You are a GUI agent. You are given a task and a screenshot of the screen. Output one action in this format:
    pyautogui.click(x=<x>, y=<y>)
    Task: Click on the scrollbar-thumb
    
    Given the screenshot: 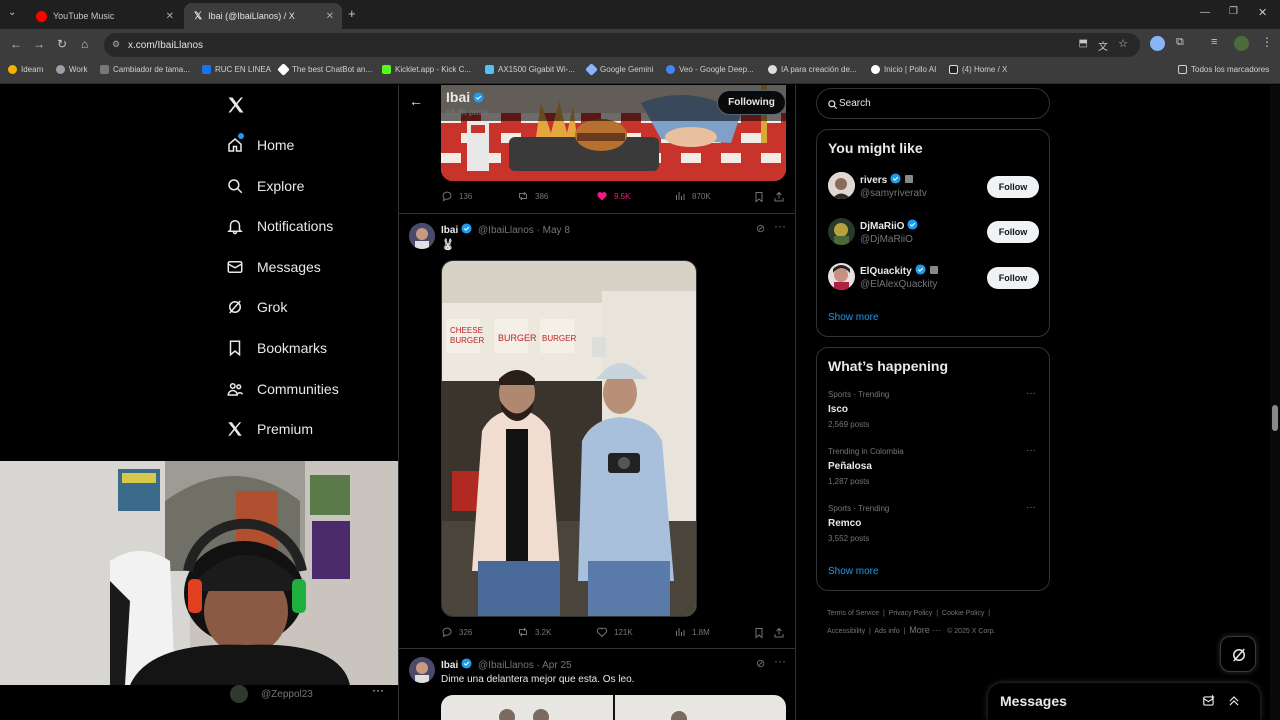 What is the action you would take?
    pyautogui.click(x=1275, y=418)
    